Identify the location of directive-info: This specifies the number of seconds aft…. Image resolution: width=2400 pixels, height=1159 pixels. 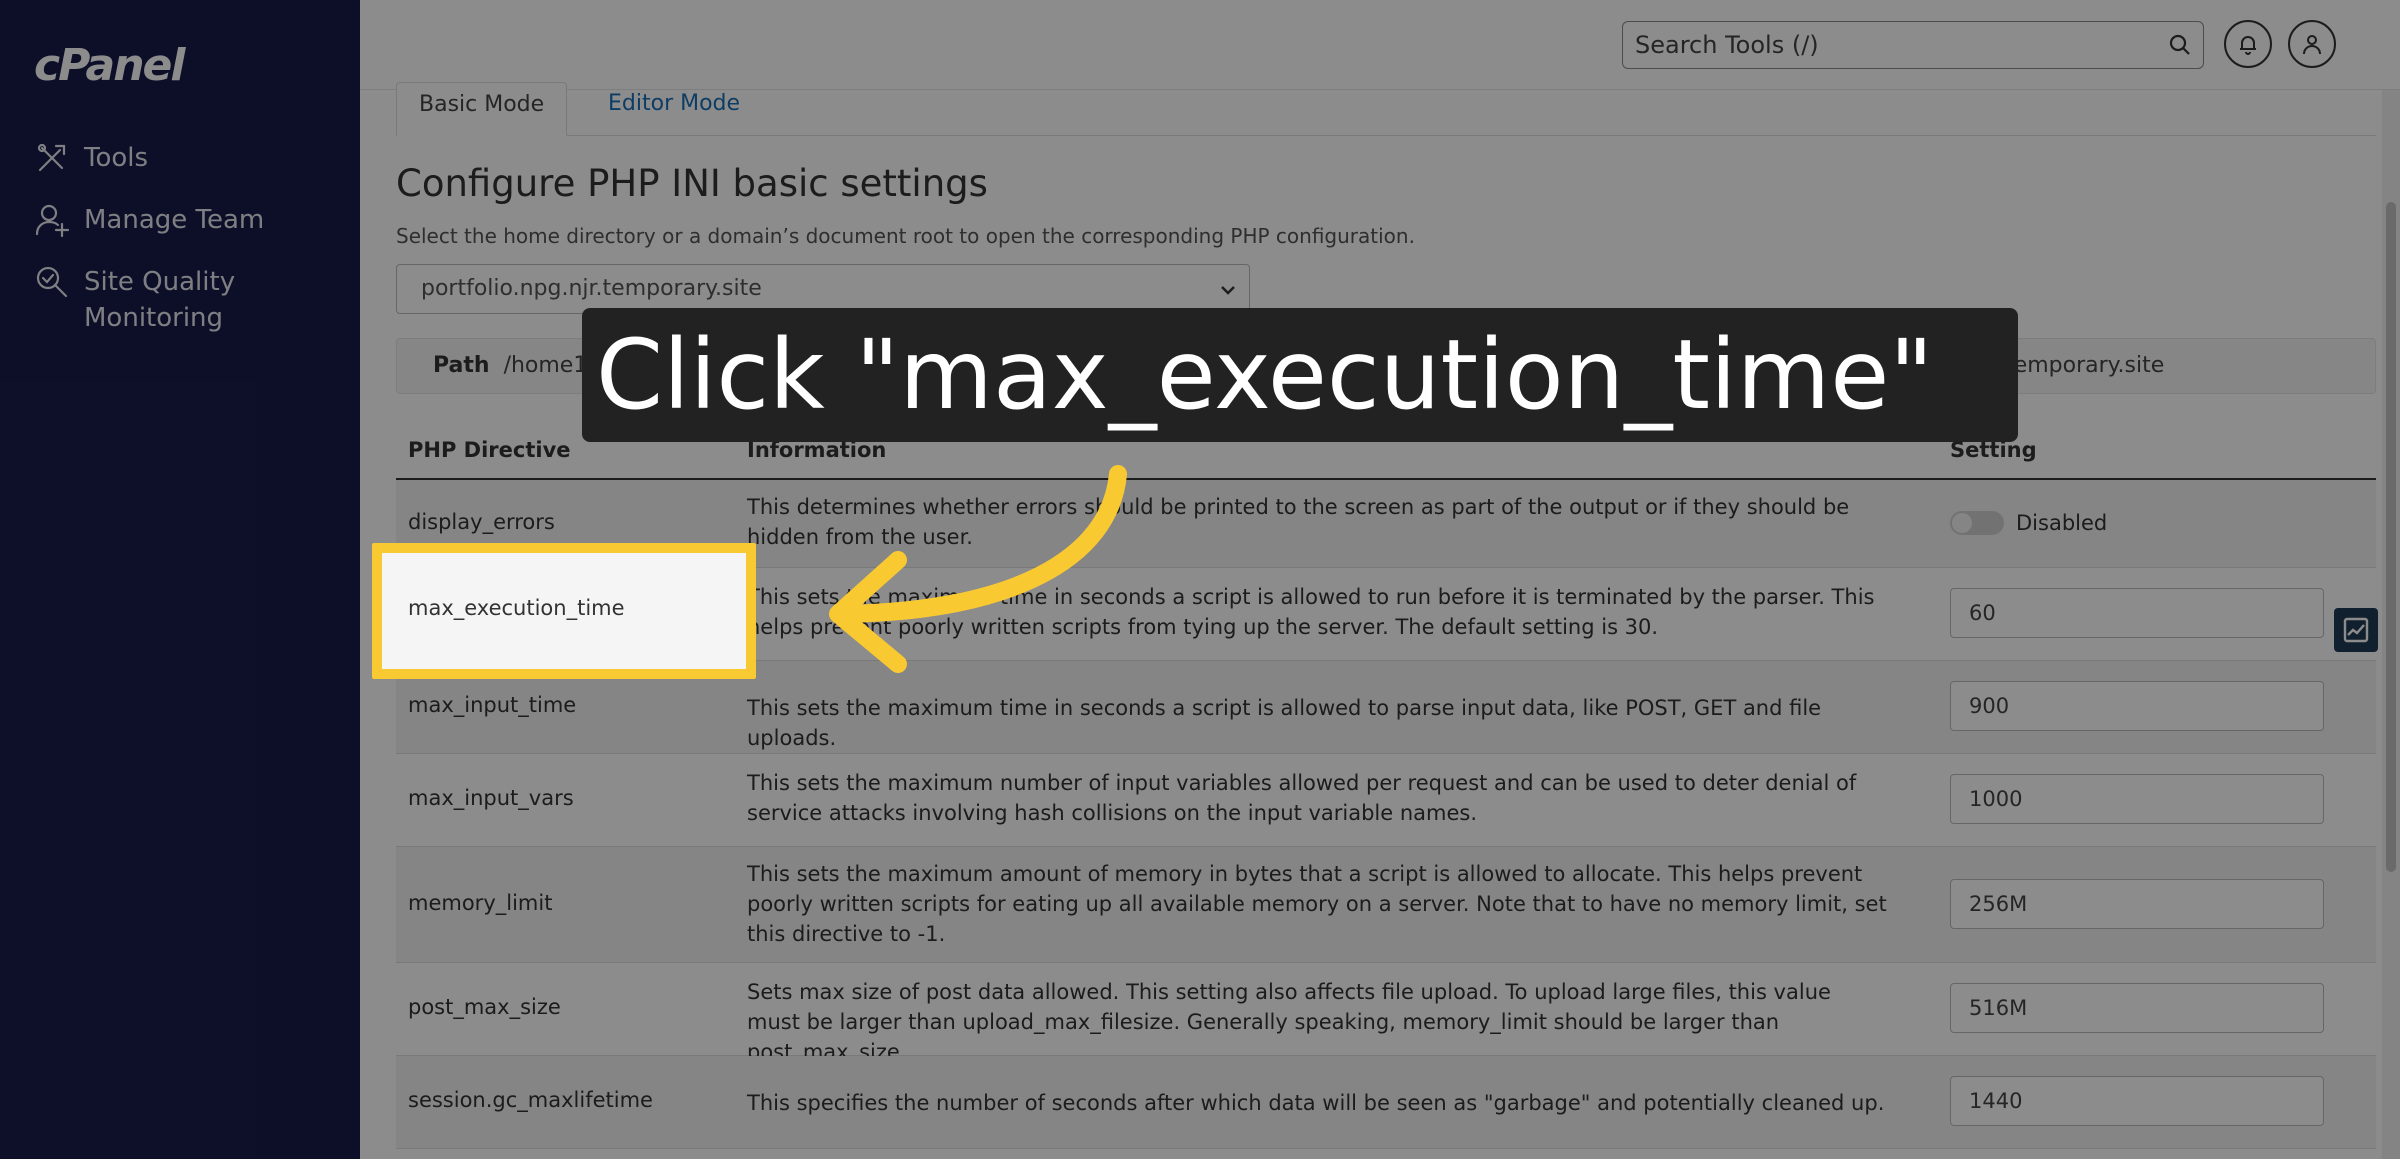
(1316, 1103).